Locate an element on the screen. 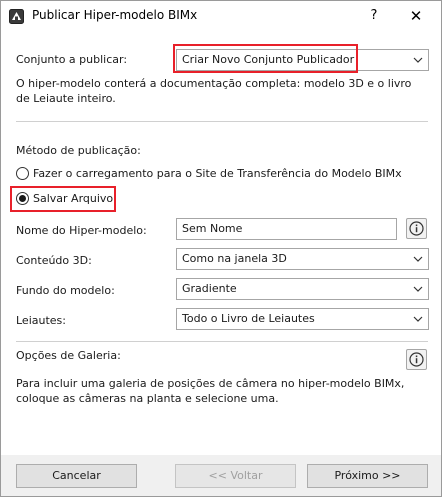 The width and height of the screenshot is (442, 497). background-dropdown: Gradiente is located at coordinates (302, 289).